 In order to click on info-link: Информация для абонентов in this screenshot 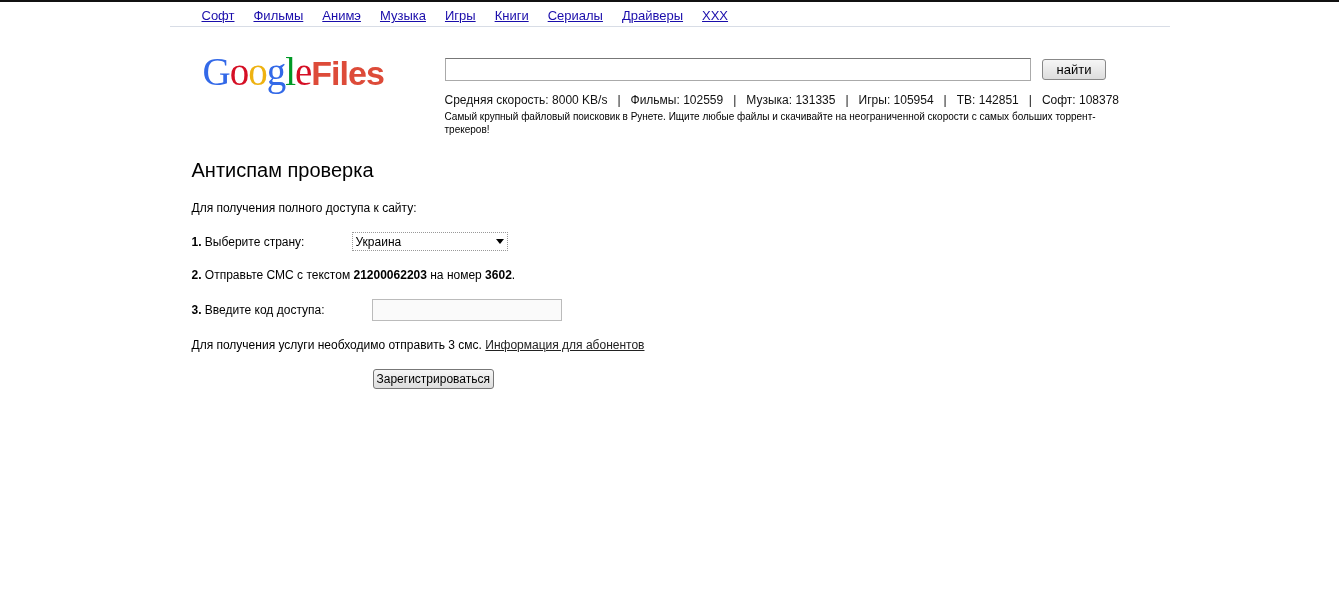, I will do `click(565, 345)`.